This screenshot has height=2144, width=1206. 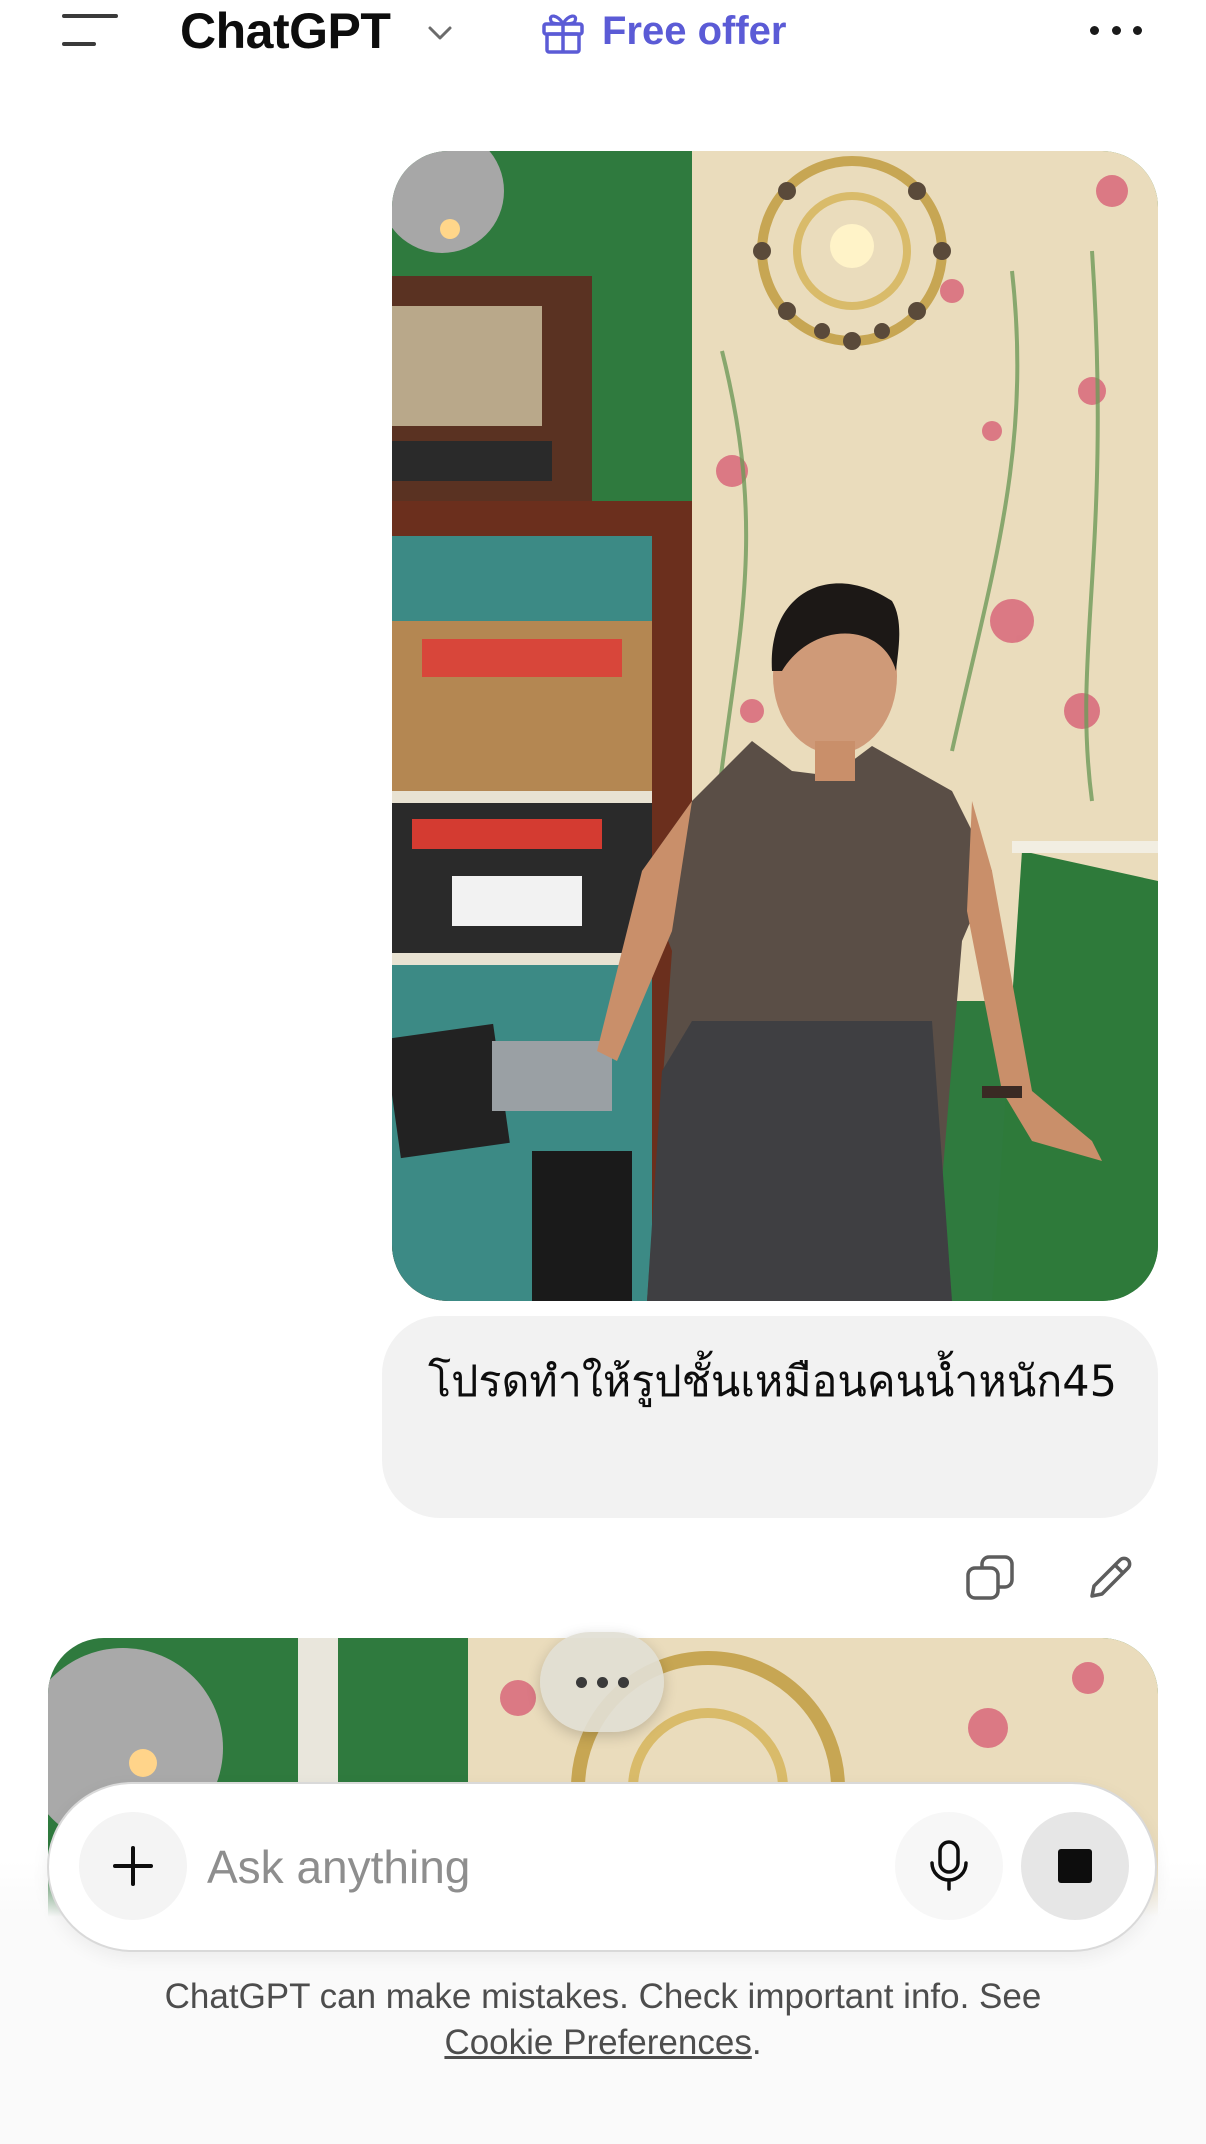 I want to click on user-message-text: โปรดทำให้รูปชั้นเหมือนคนน้ำหนัก45, so click(x=773, y=1382).